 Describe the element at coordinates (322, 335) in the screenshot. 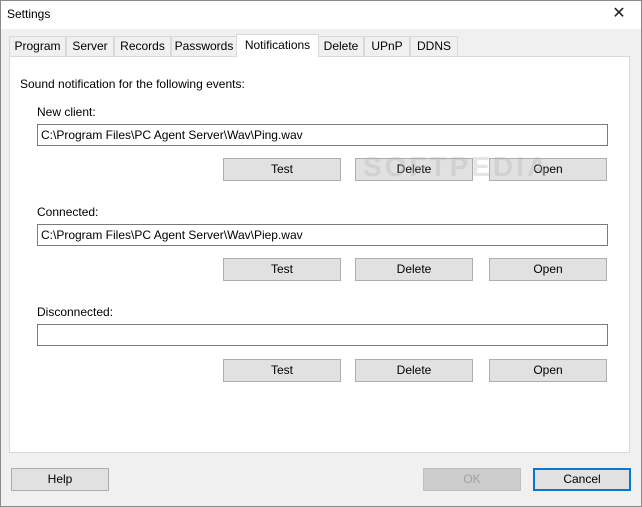

I see `disconnected-path-field` at that location.